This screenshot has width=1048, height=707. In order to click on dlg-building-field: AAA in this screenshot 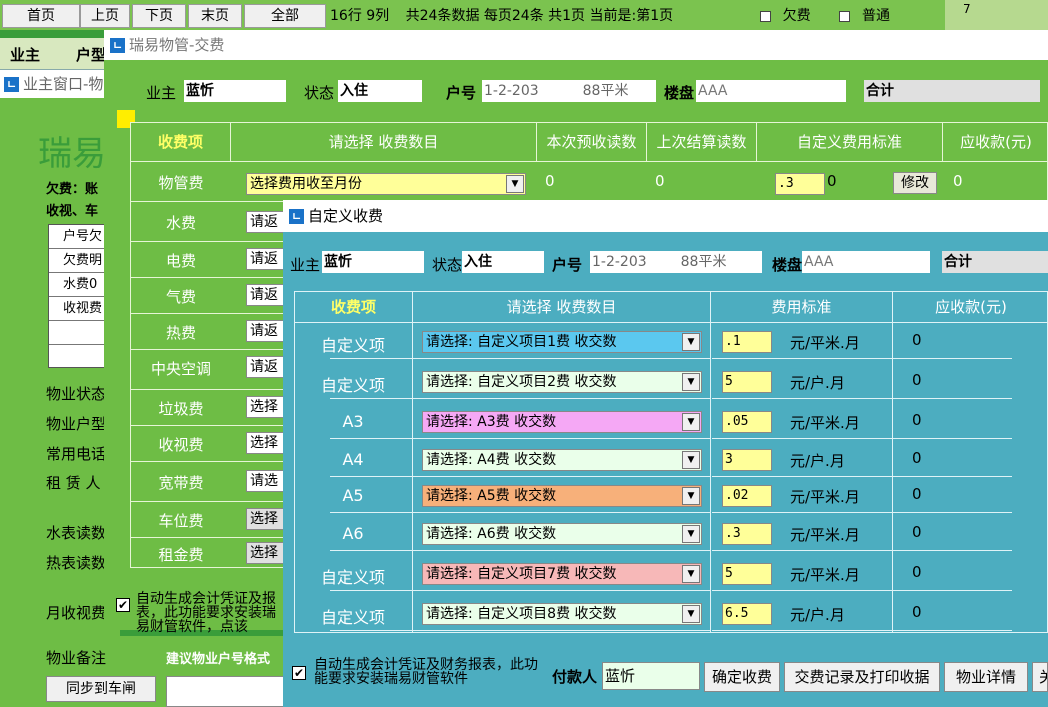, I will do `click(866, 262)`.